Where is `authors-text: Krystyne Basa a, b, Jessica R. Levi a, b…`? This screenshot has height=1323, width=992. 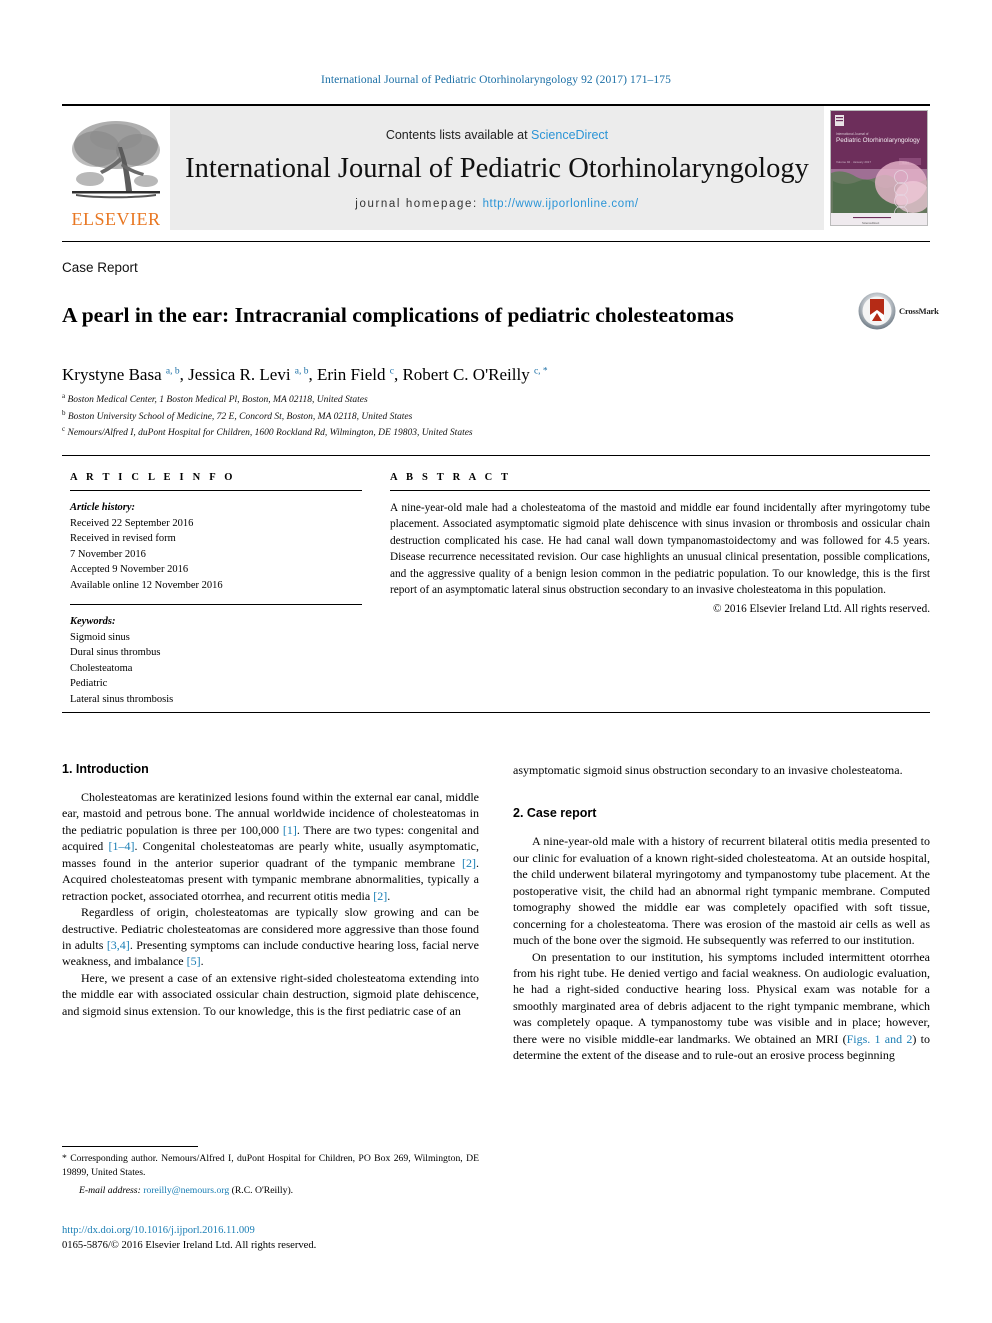
authors-text: Krystyne Basa a, b, Jessica R. Levi a, b… is located at coordinates (305, 374).